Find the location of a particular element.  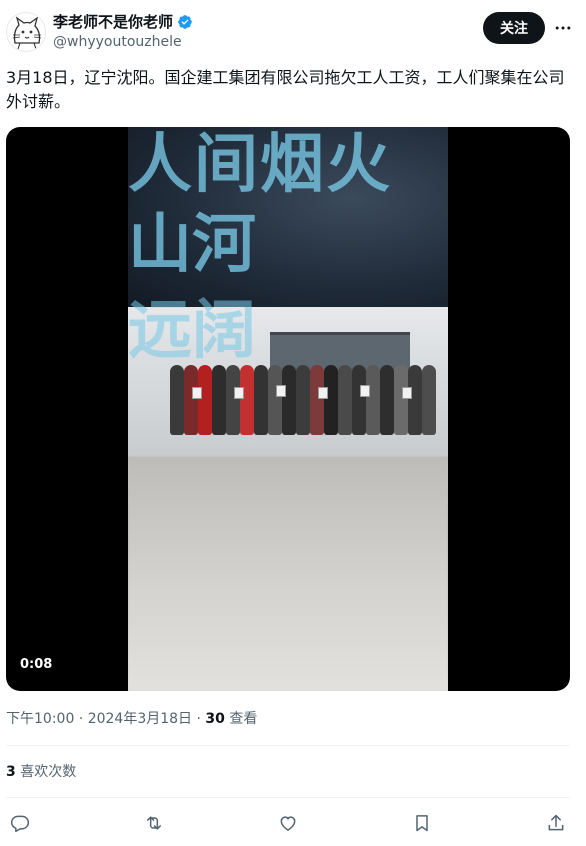

bookmark-button is located at coordinates (422, 823).